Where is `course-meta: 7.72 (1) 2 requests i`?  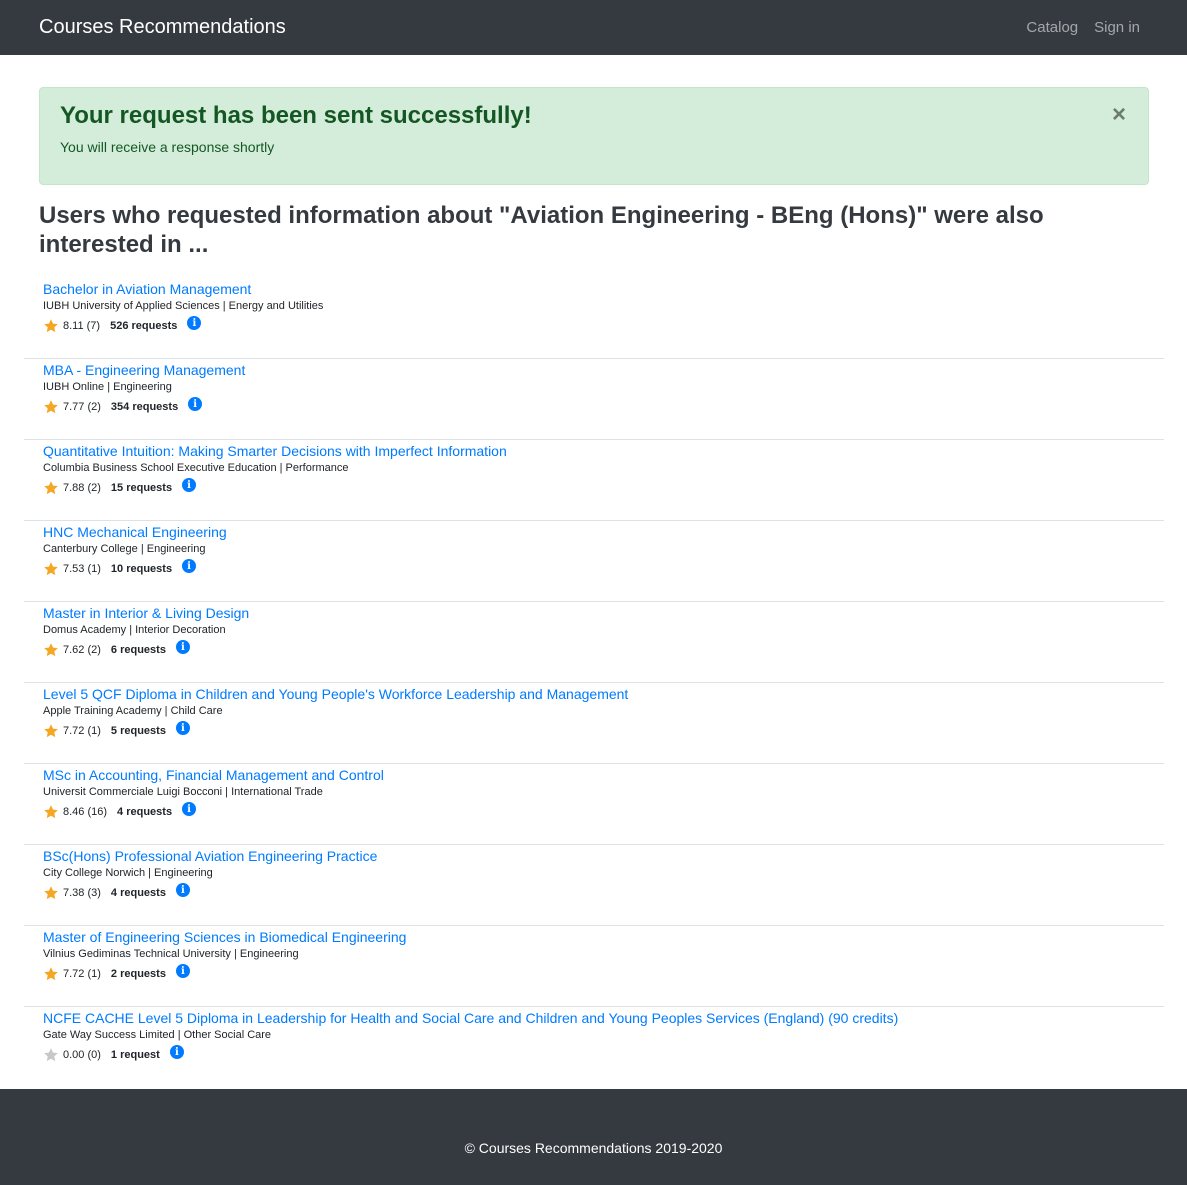
course-meta: 7.72 (1) 2 requests i is located at coordinates (594, 973).